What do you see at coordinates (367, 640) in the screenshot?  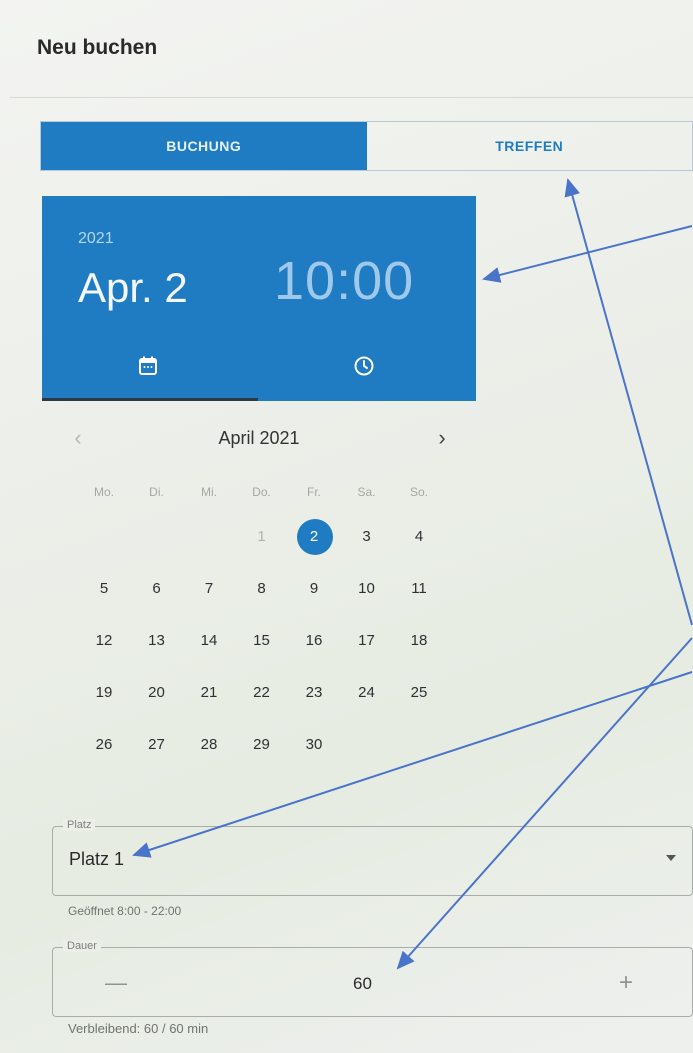 I see `calendar-day: 17` at bounding box center [367, 640].